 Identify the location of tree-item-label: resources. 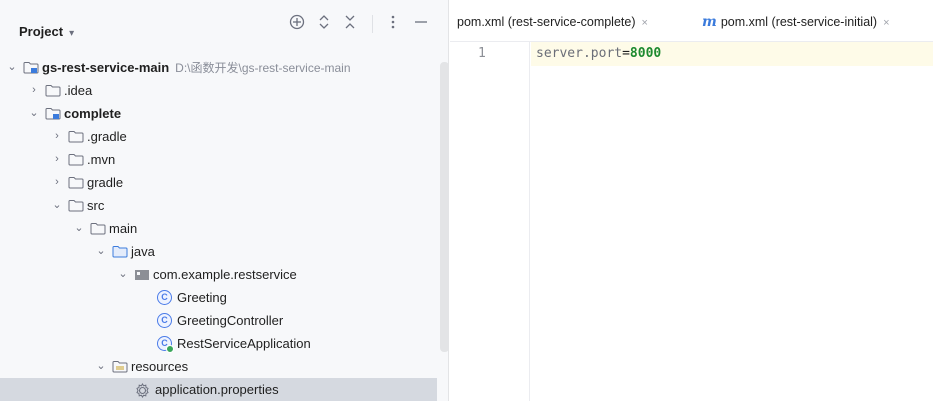
(160, 366).